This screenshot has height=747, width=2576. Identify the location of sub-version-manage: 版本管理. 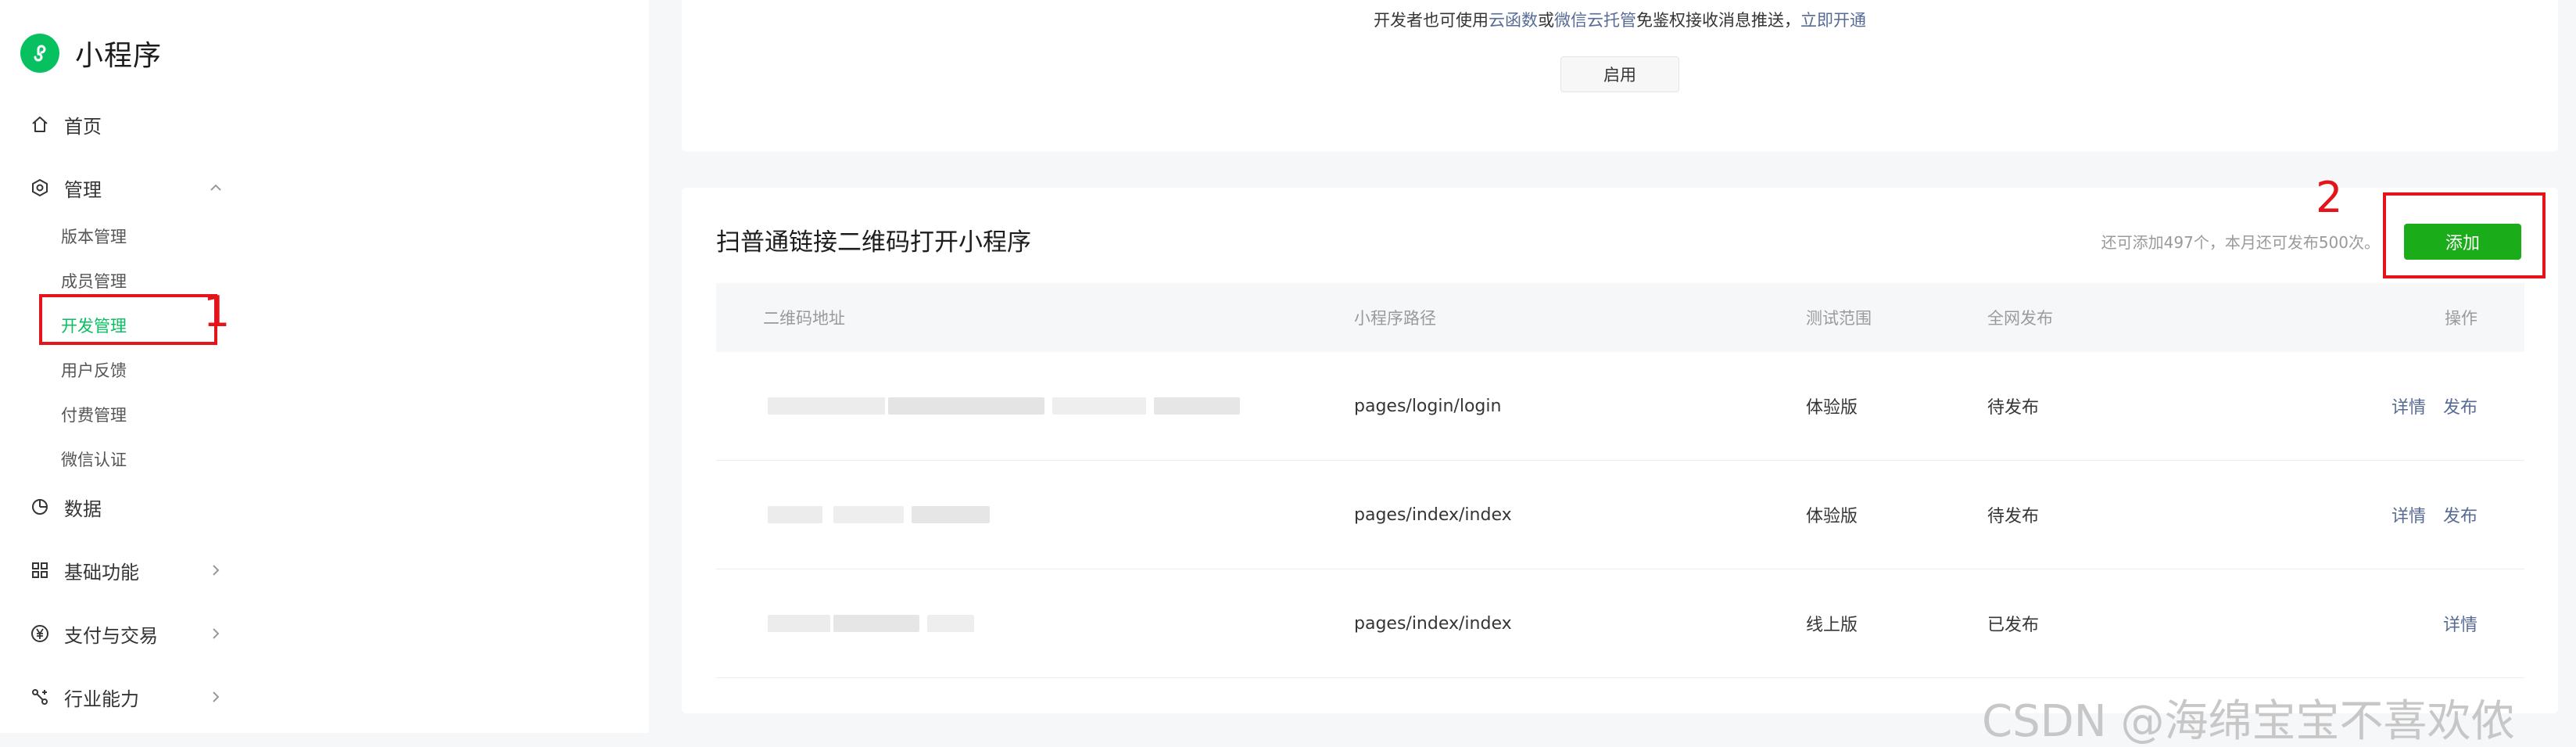
(94, 236).